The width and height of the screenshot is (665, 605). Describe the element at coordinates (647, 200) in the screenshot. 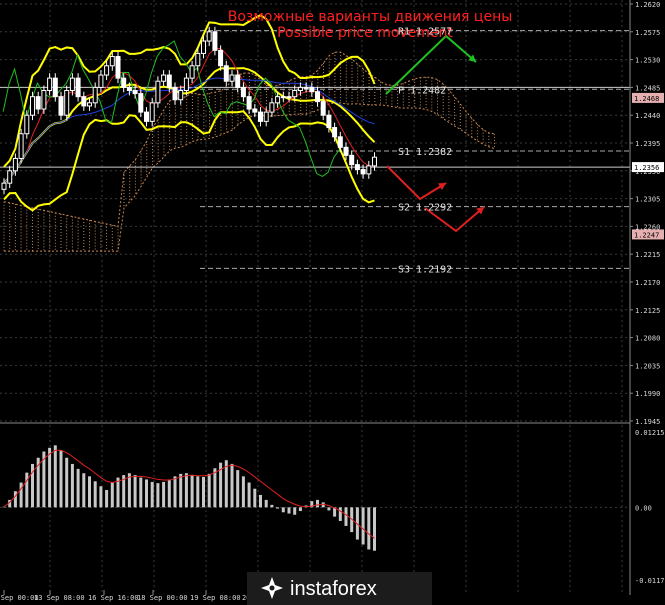

I see `price-tick-label: 1.2305` at that location.